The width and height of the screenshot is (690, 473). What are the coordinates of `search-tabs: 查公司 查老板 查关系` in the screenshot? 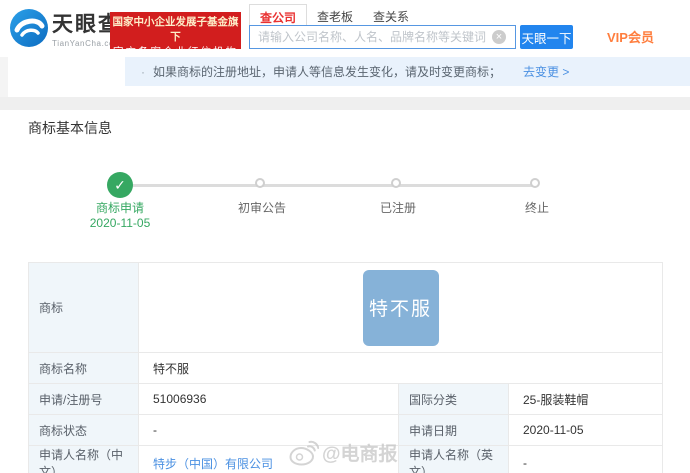 It's located at (334, 14).